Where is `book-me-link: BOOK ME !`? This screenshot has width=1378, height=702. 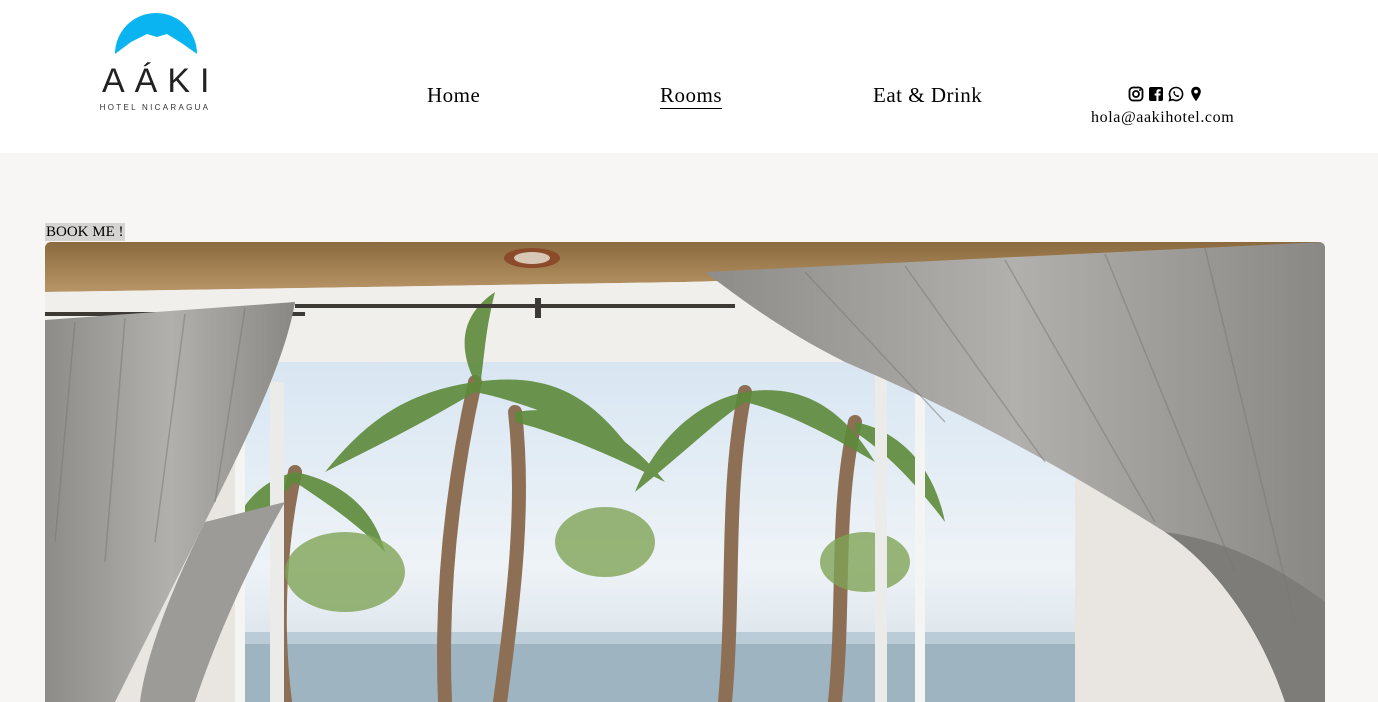
book-me-link: BOOK ME ! is located at coordinates (85, 232).